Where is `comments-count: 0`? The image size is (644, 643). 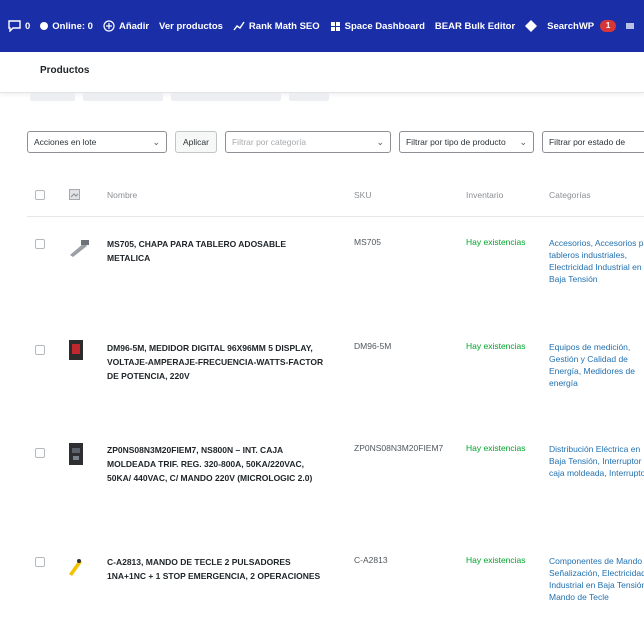 comments-count: 0 is located at coordinates (28, 26).